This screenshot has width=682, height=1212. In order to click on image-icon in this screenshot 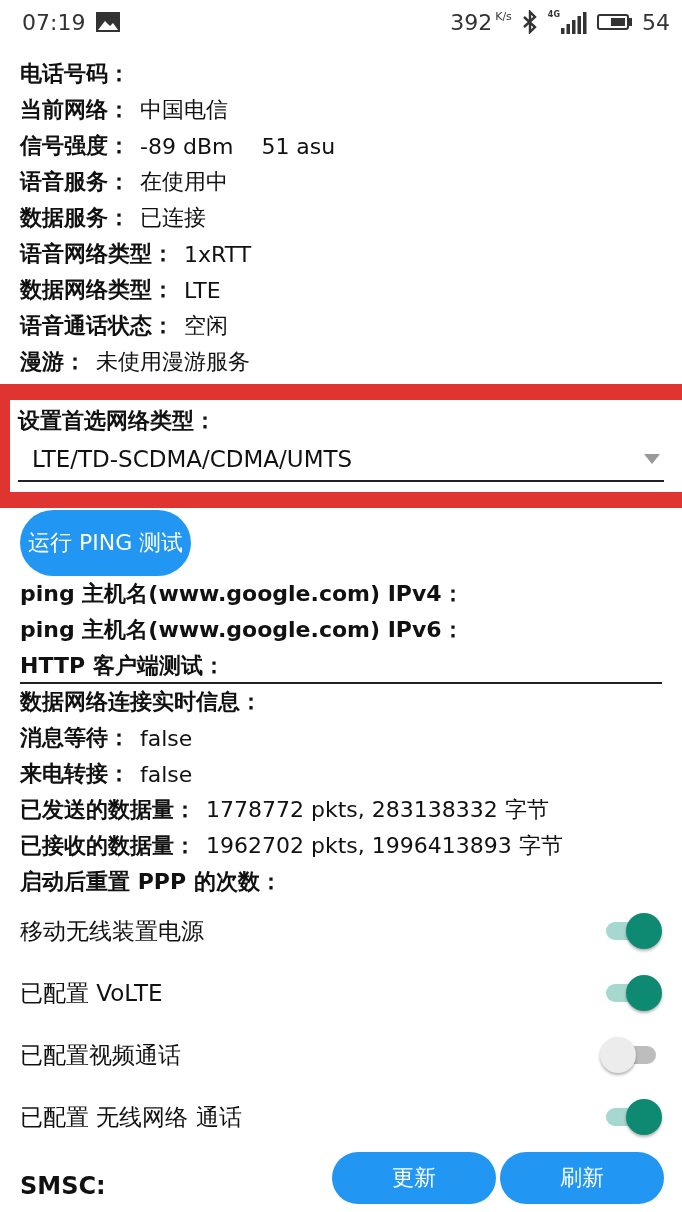, I will do `click(108, 22)`.